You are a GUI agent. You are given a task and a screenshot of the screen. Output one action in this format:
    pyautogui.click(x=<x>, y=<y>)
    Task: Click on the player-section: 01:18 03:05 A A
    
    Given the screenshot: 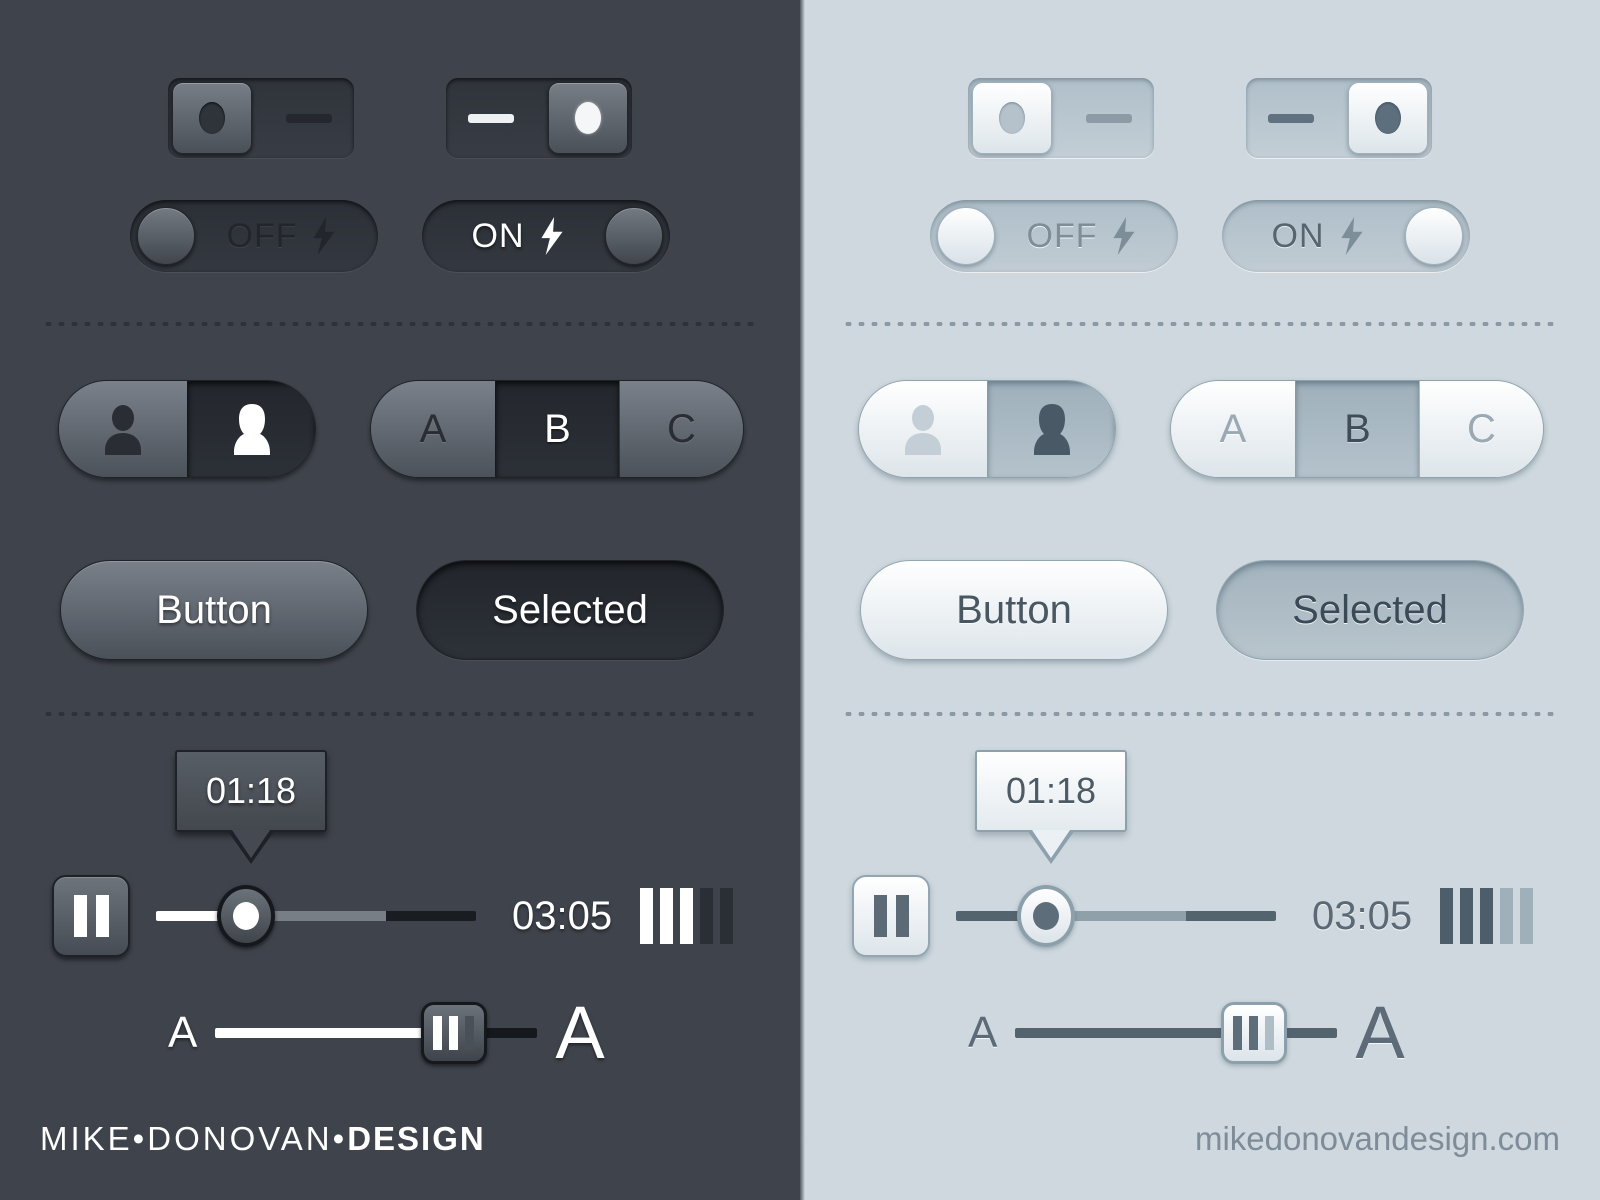 What is the action you would take?
    pyautogui.click(x=400, y=912)
    